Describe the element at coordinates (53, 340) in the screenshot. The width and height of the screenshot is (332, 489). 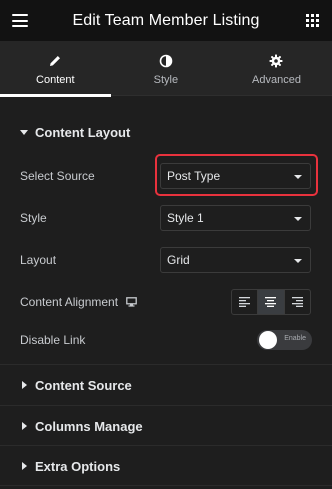
I see `disable-link-label: Disable Link` at that location.